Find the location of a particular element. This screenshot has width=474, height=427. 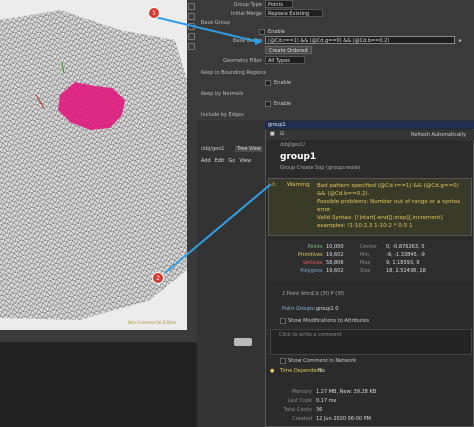

point-groups-value: group1 0 is located at coordinates (327, 309).